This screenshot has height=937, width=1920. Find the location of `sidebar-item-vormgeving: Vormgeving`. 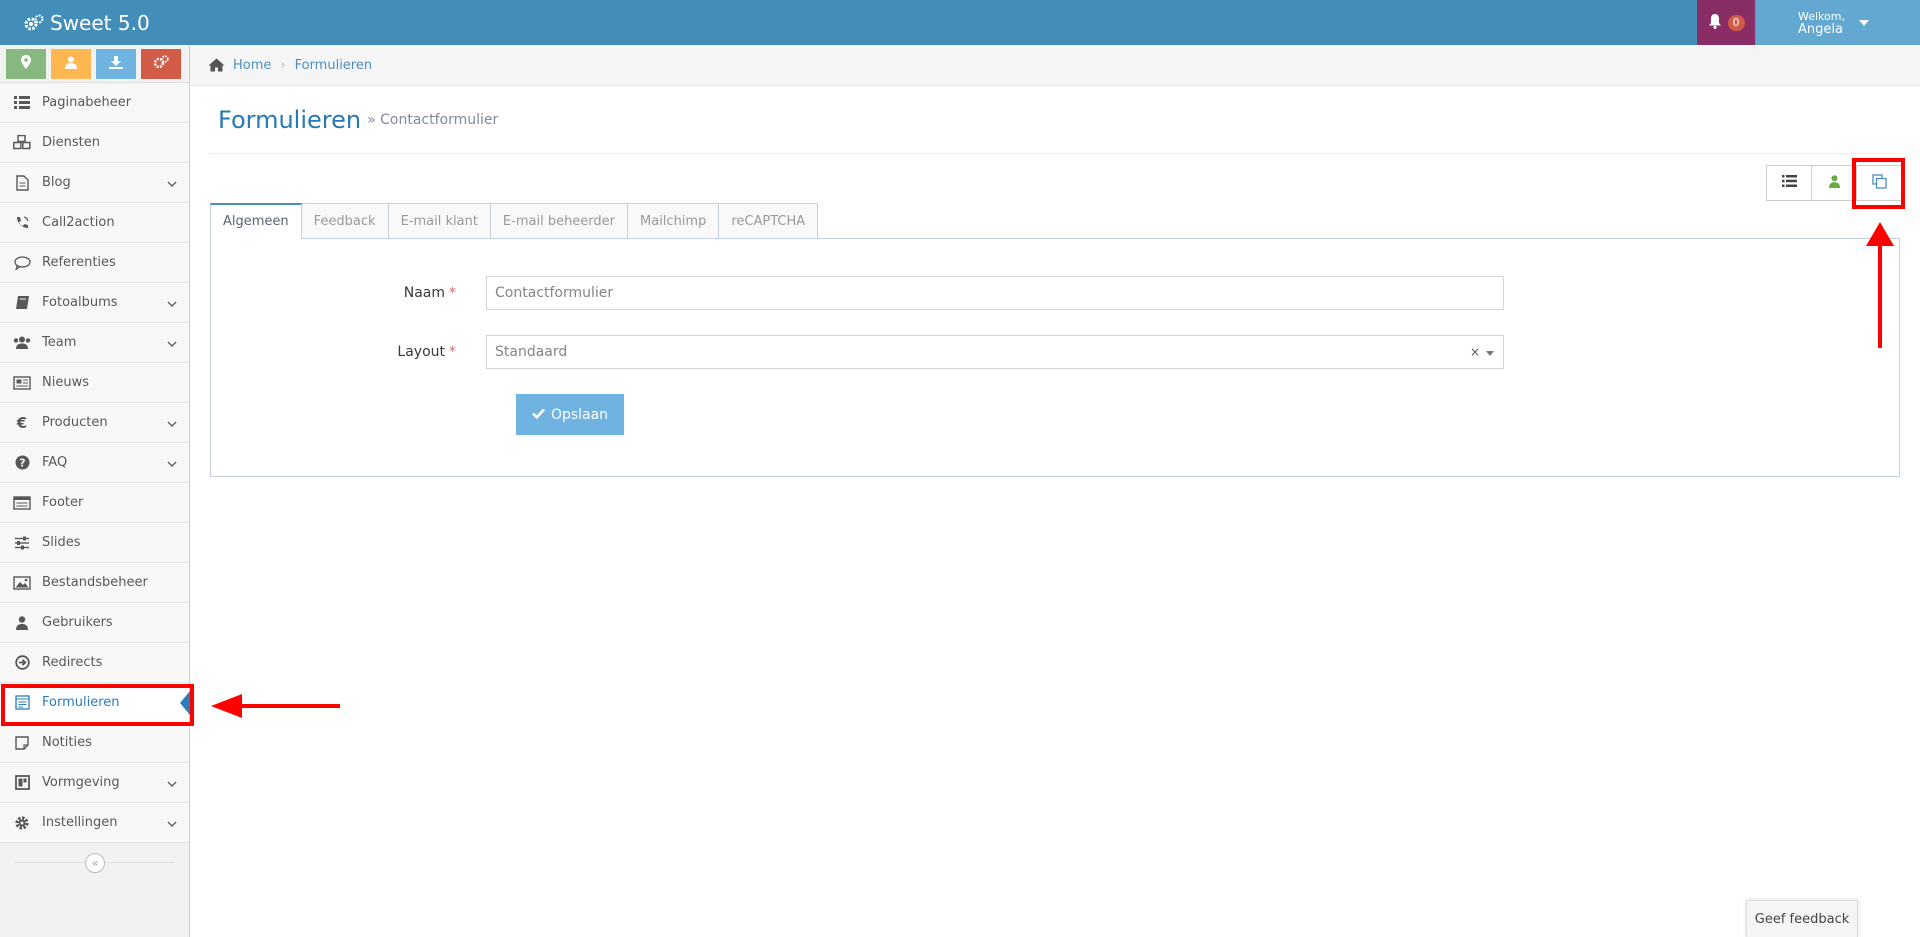

sidebar-item-vormgeving: Vormgeving is located at coordinates (94, 783).